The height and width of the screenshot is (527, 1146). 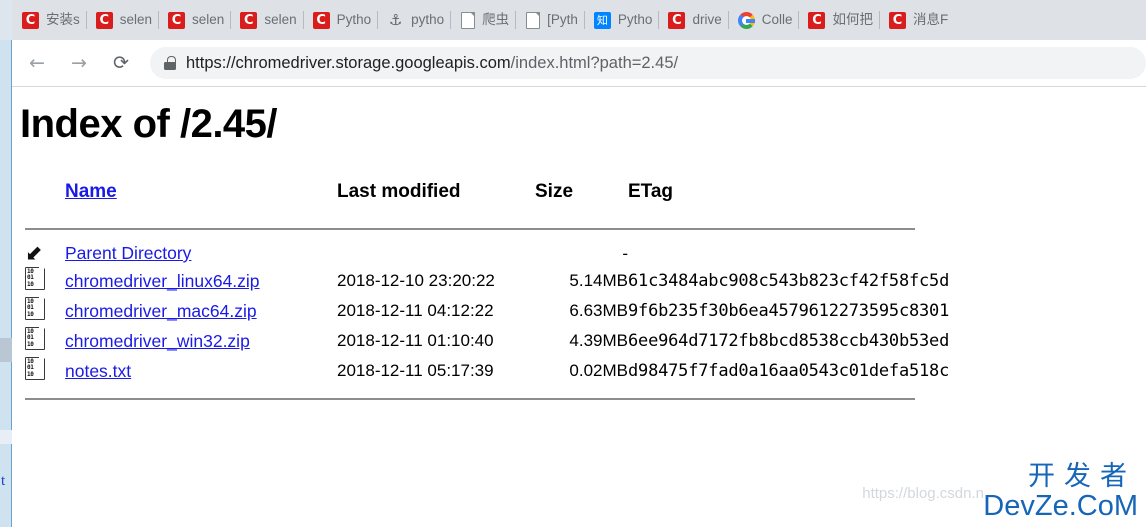 What do you see at coordinates (554, 191) in the screenshot?
I see `column-header-size: Size` at bounding box center [554, 191].